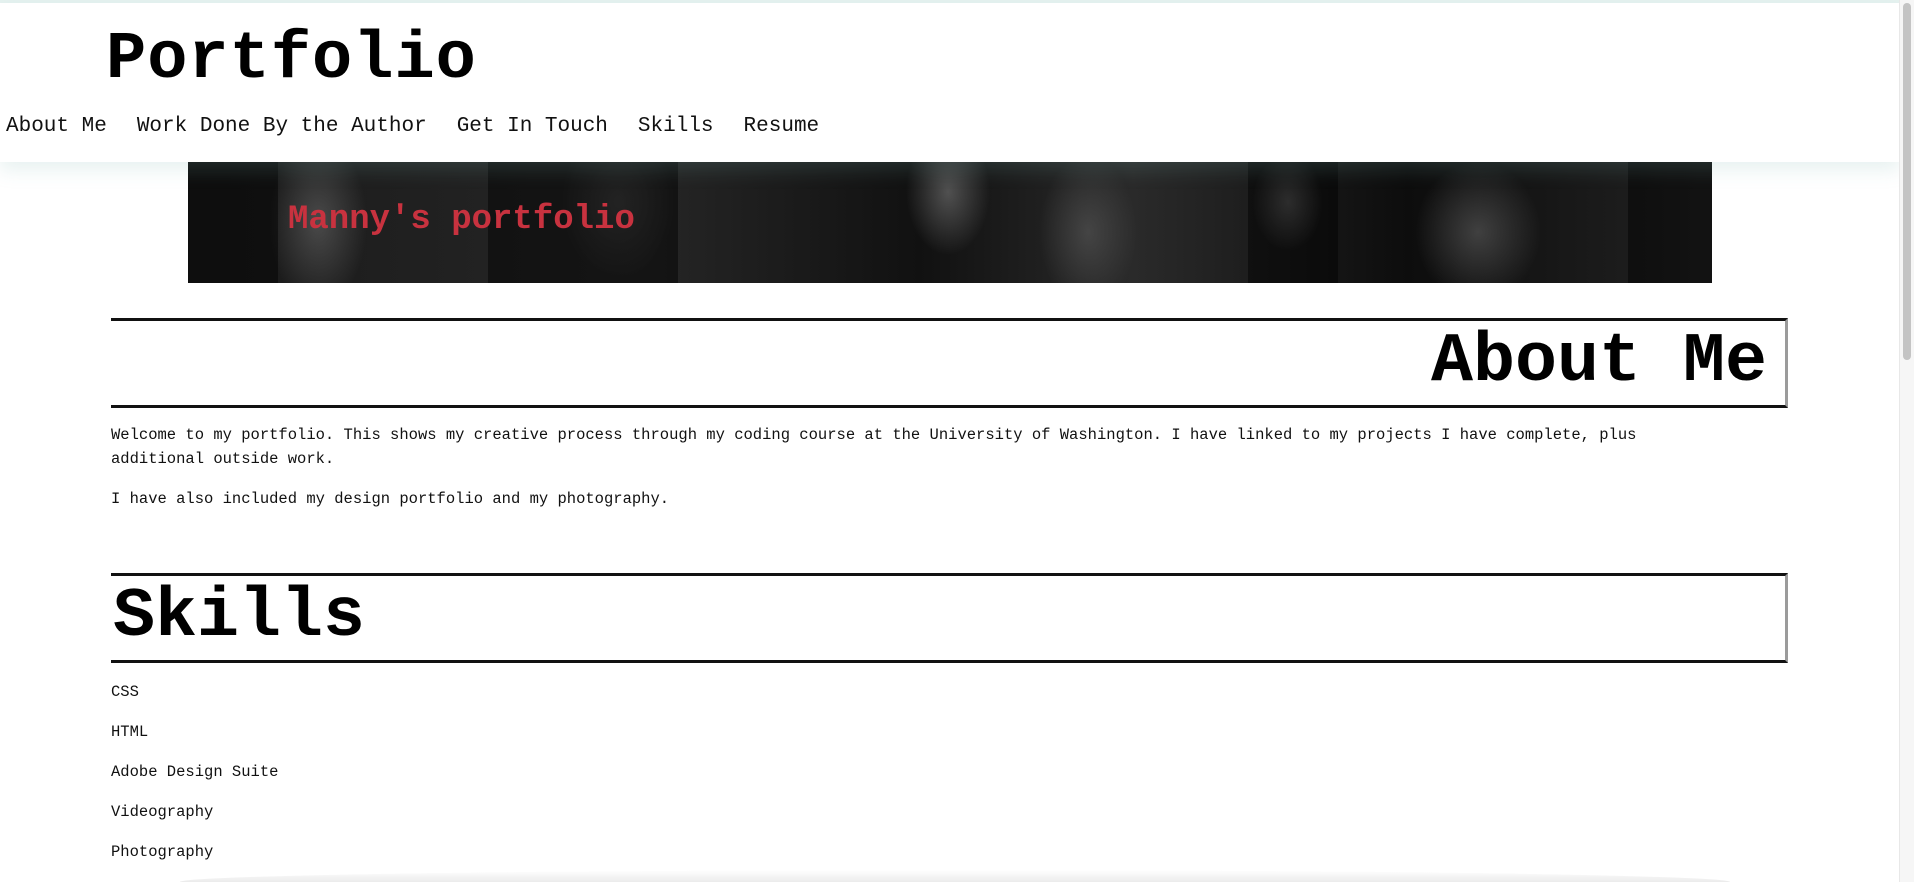 The width and height of the screenshot is (1914, 882). What do you see at coordinates (950, 222) in the screenshot?
I see `hero-banner-photo: Manny's portfolio` at bounding box center [950, 222].